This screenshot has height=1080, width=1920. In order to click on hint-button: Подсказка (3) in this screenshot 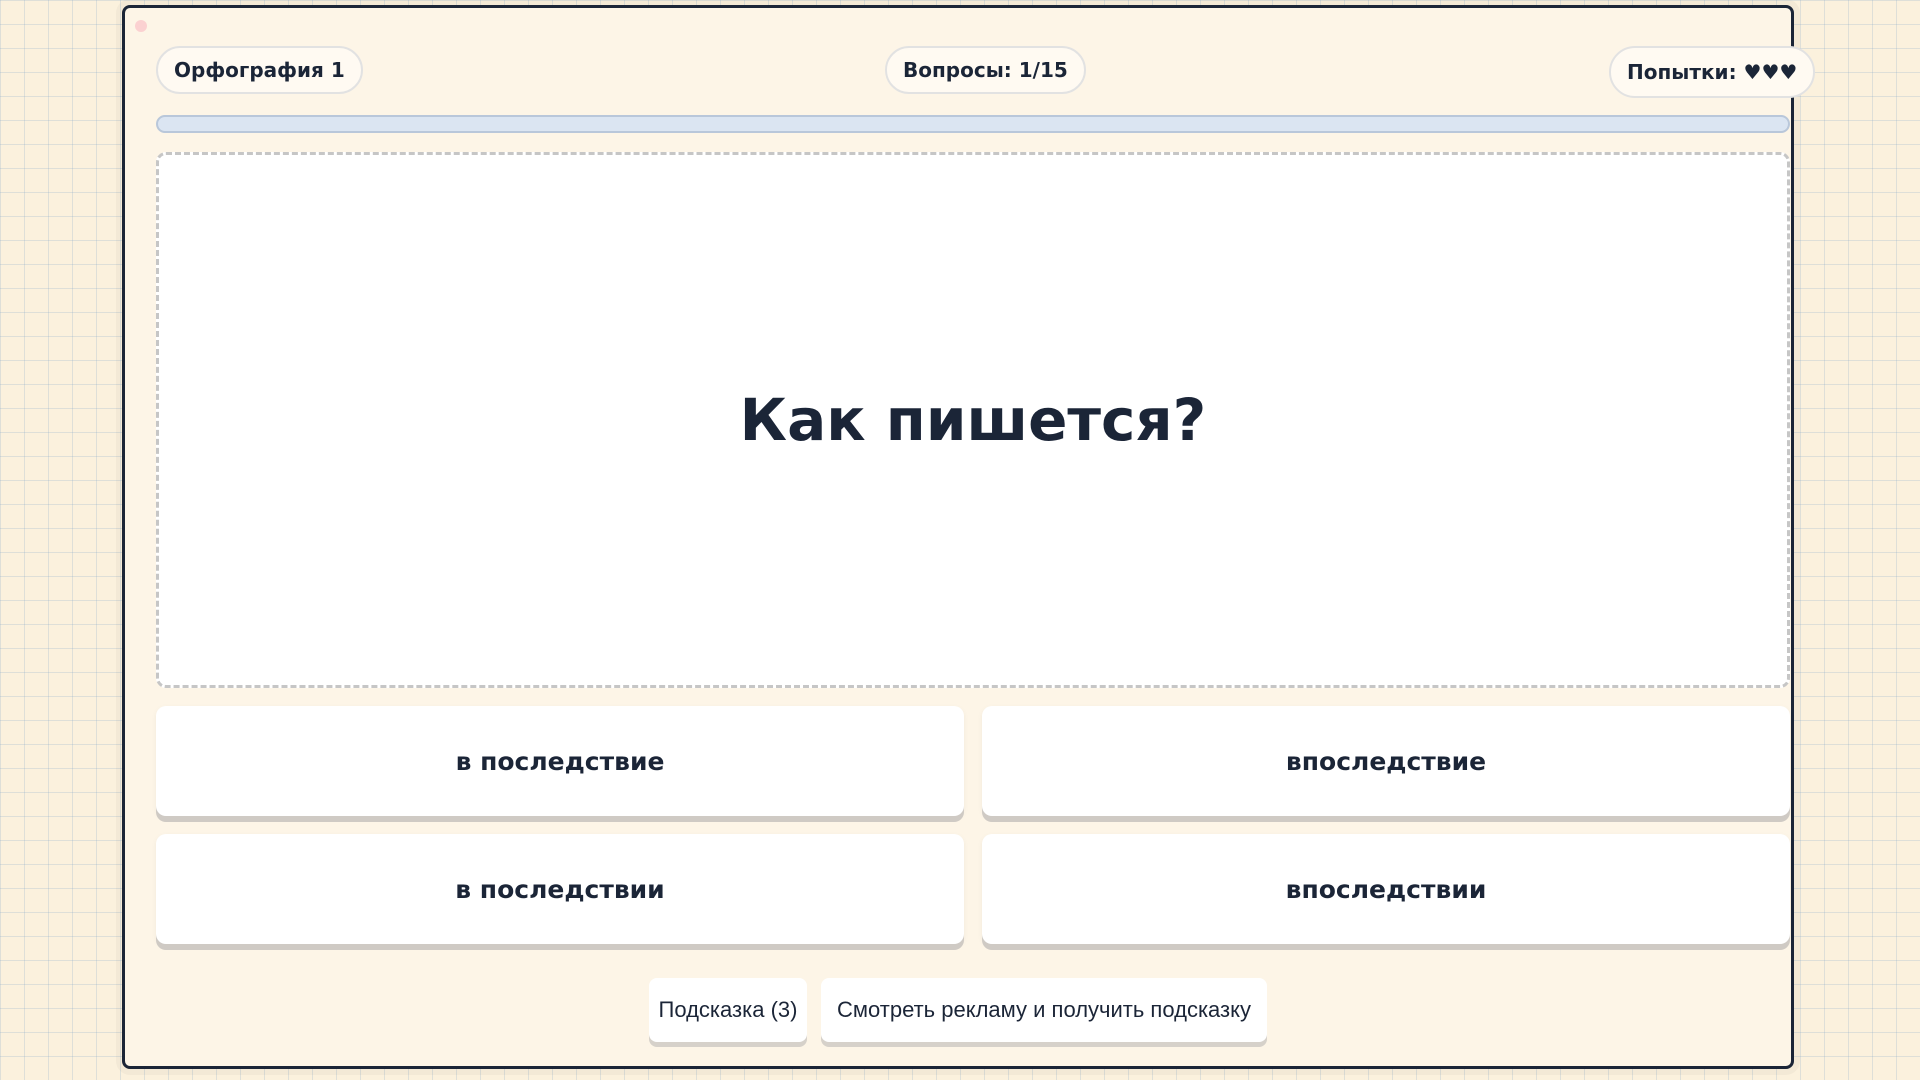, I will do `click(728, 1010)`.